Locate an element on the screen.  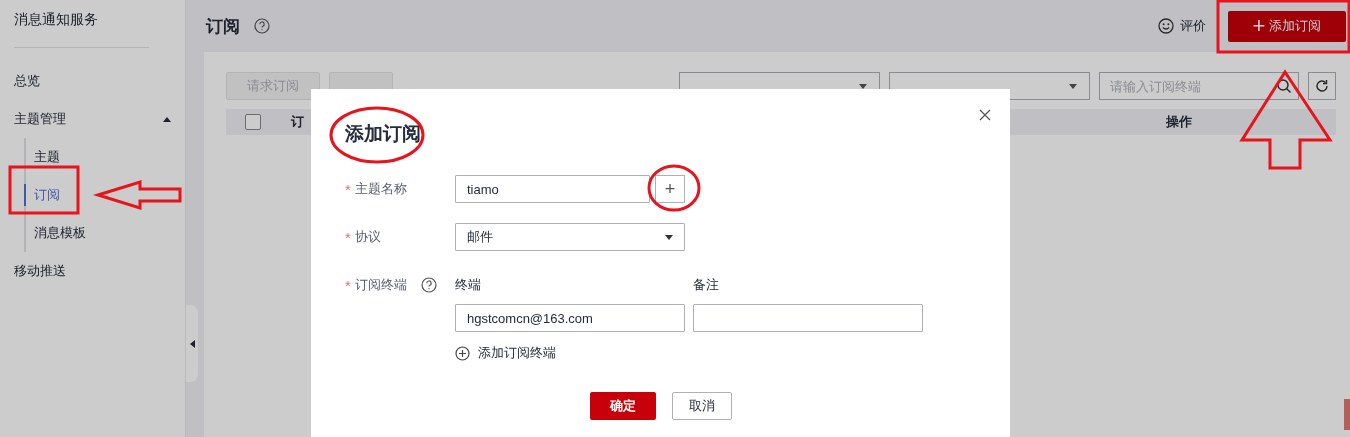
refresh-button is located at coordinates (1322, 86).